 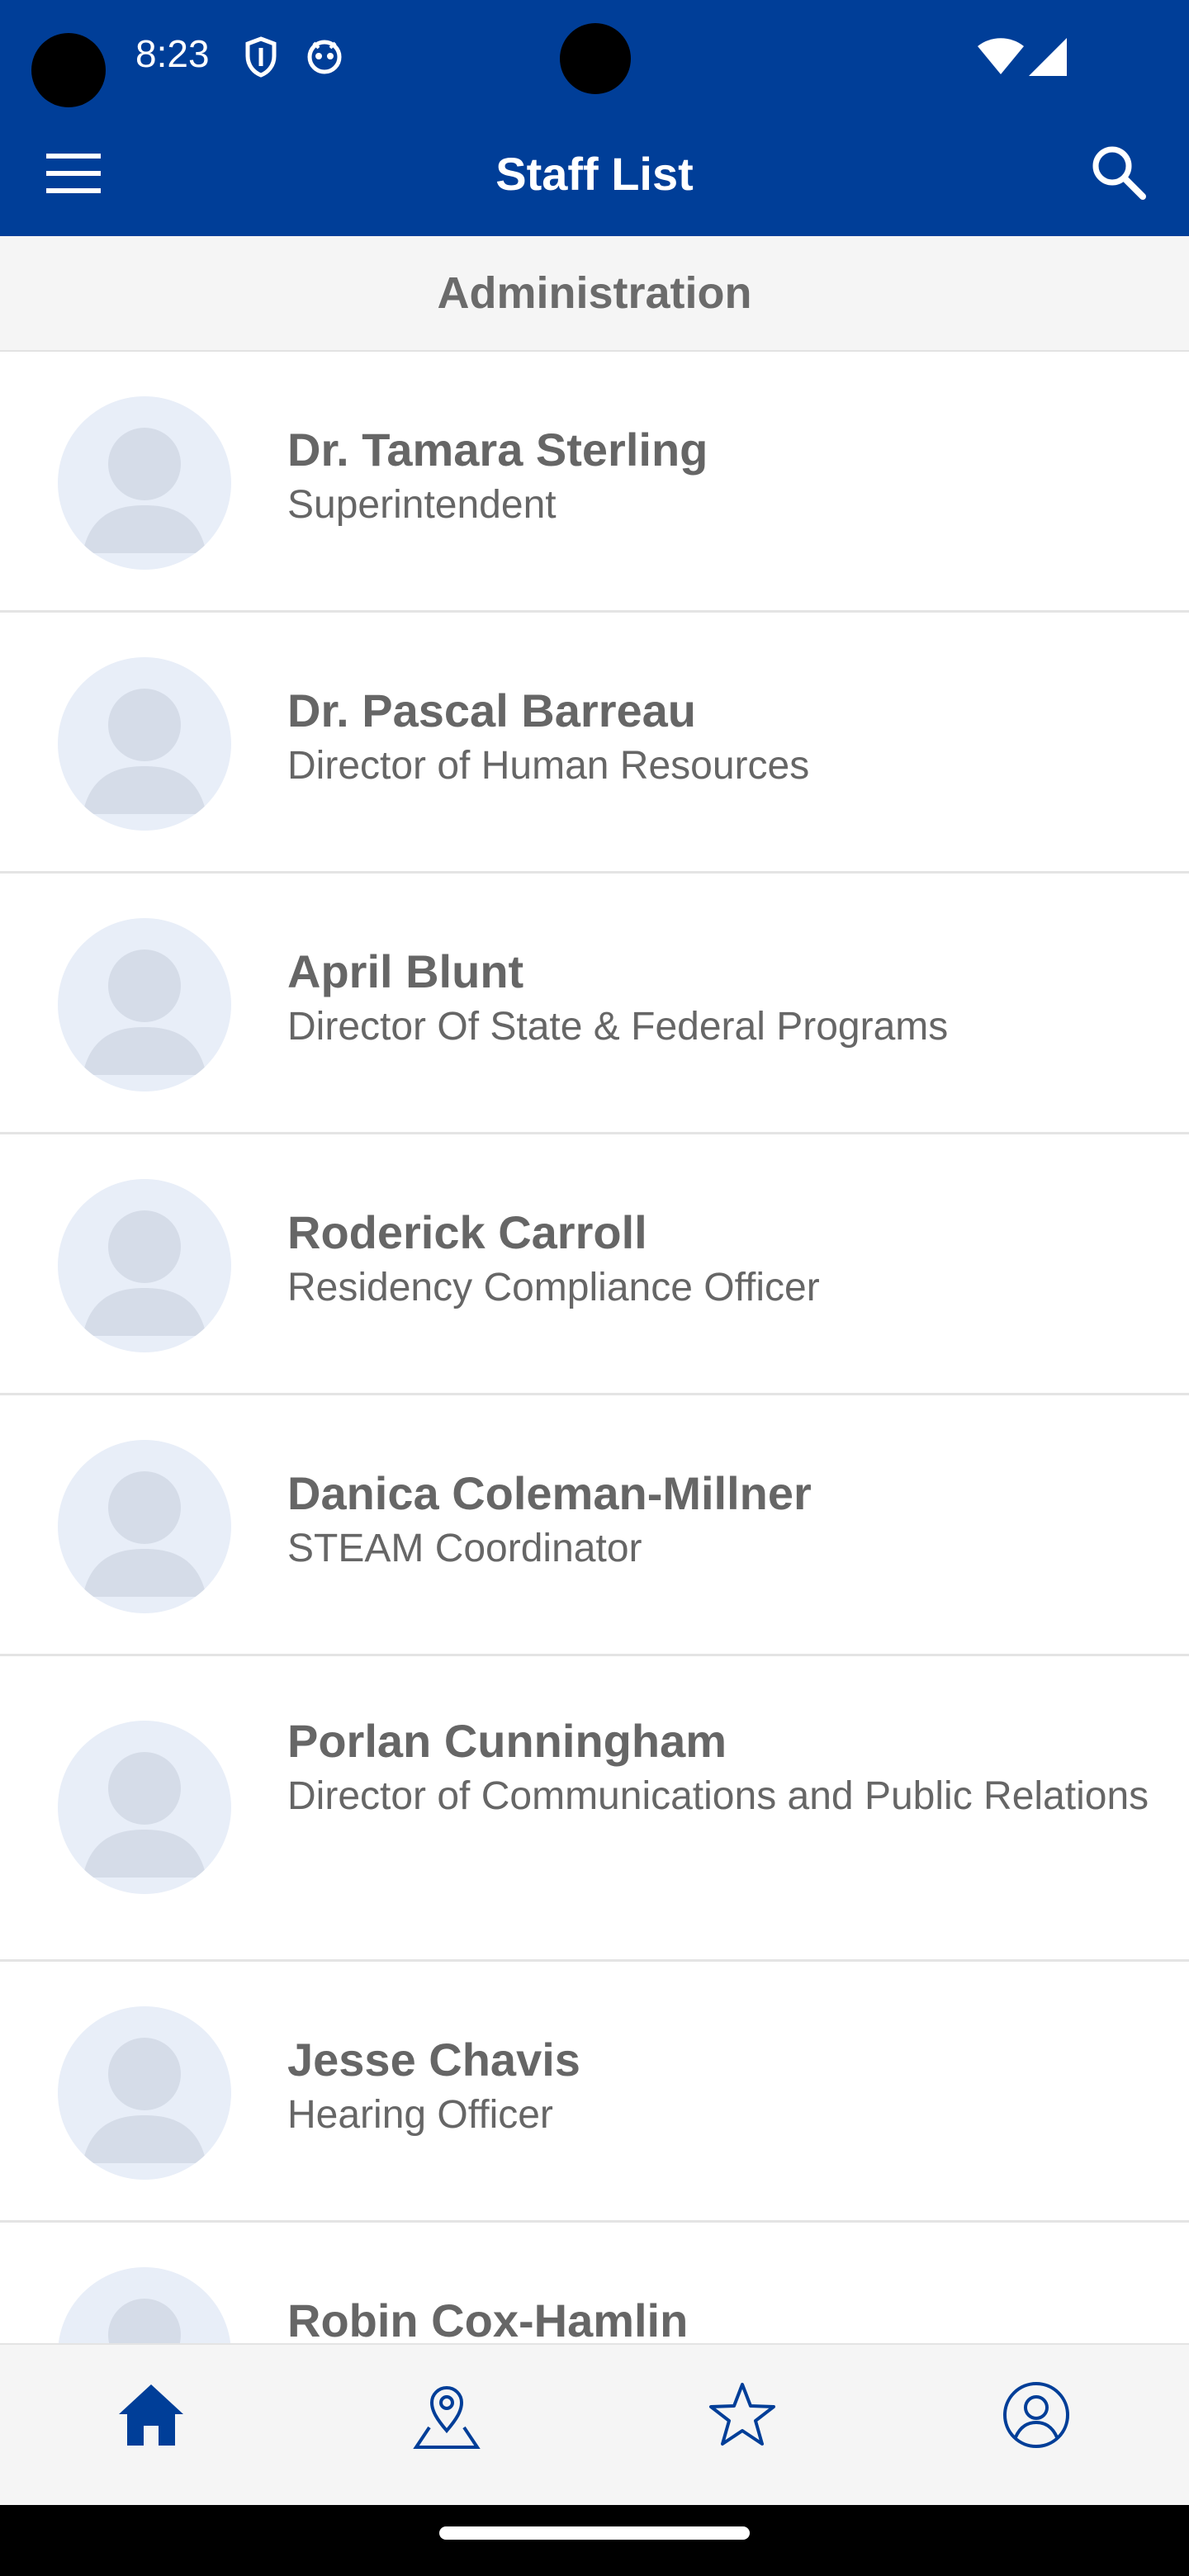 I want to click on system-gesture-bar, so click(x=594, y=2540).